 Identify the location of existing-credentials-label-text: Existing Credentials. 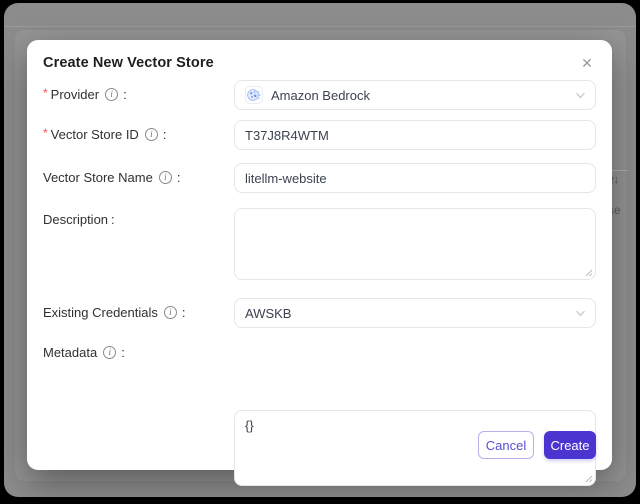
(100, 312).